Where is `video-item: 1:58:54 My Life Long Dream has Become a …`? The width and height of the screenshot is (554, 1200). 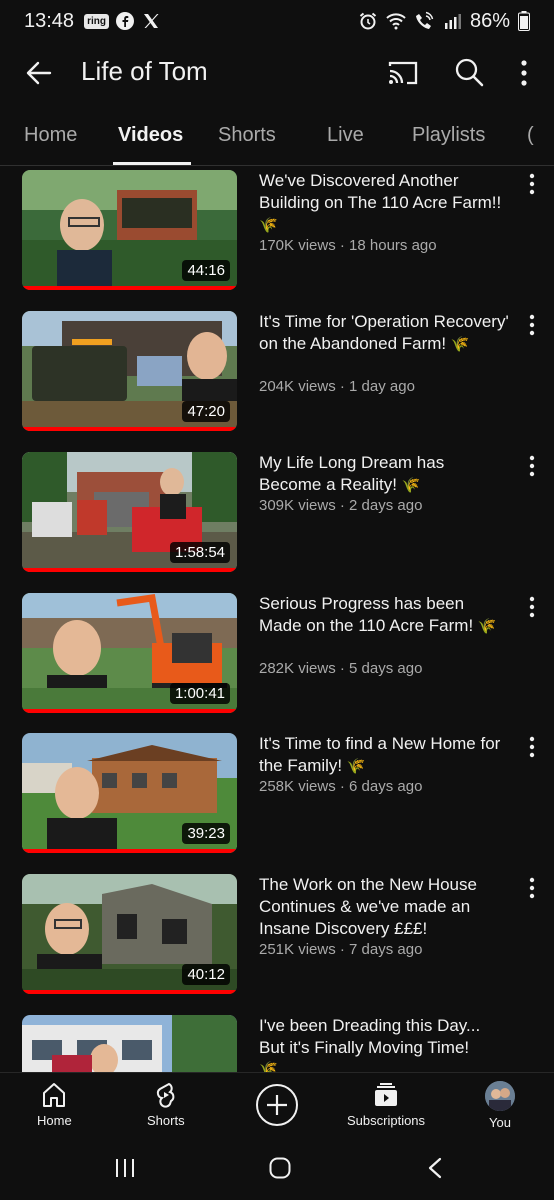
video-item: 1:58:54 My Life Long Dream has Become a … is located at coordinates (277, 519).